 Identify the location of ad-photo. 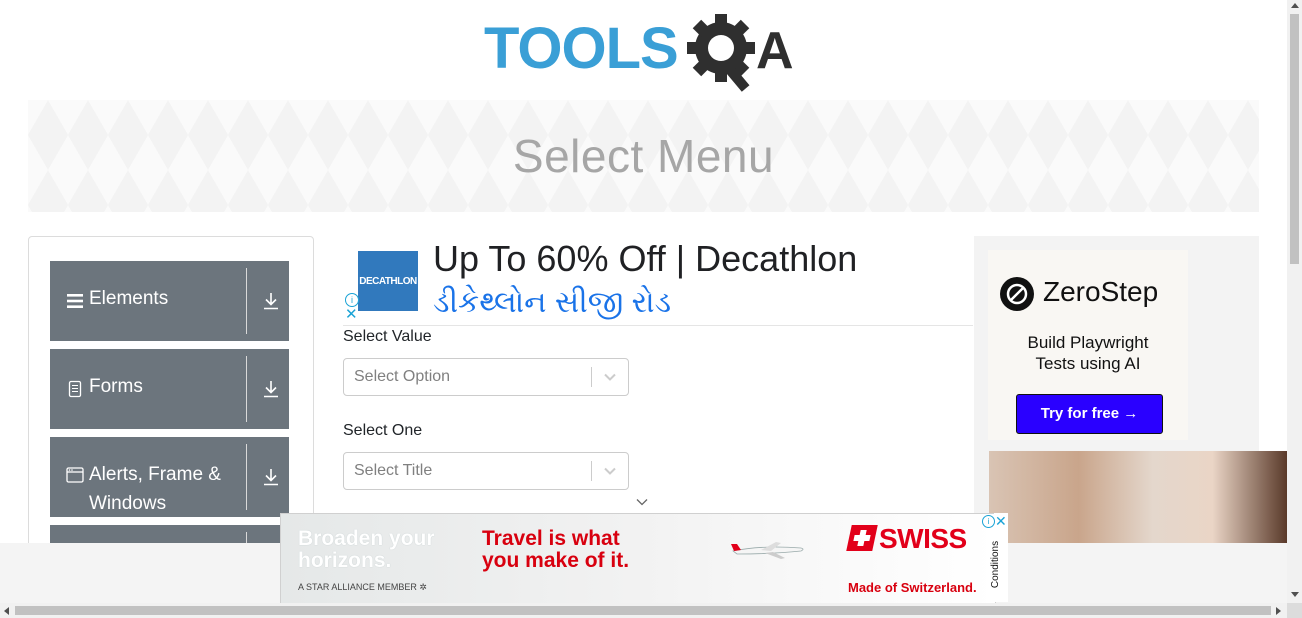
(1138, 498).